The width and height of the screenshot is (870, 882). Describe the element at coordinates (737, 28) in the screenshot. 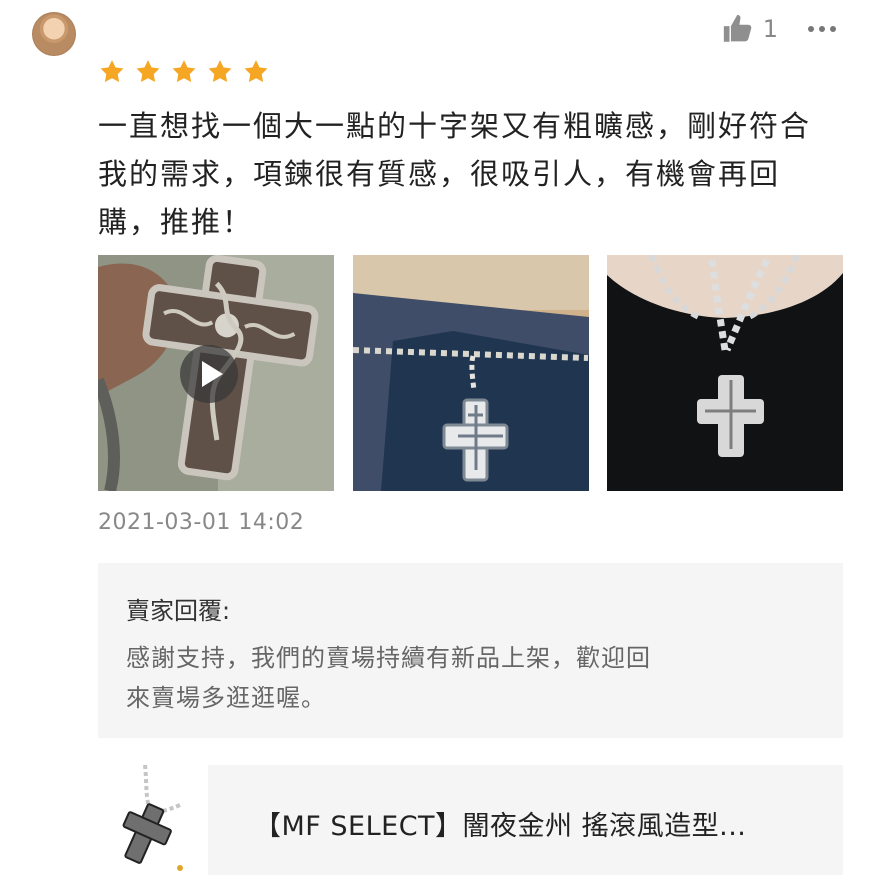

I see `thumbs-up-icon` at that location.